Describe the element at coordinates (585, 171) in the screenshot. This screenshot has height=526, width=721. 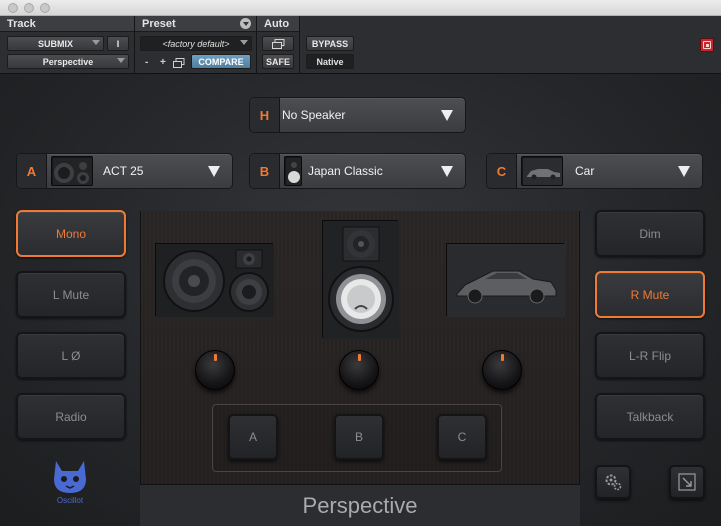
I see `speaker-c-label: Car` at that location.